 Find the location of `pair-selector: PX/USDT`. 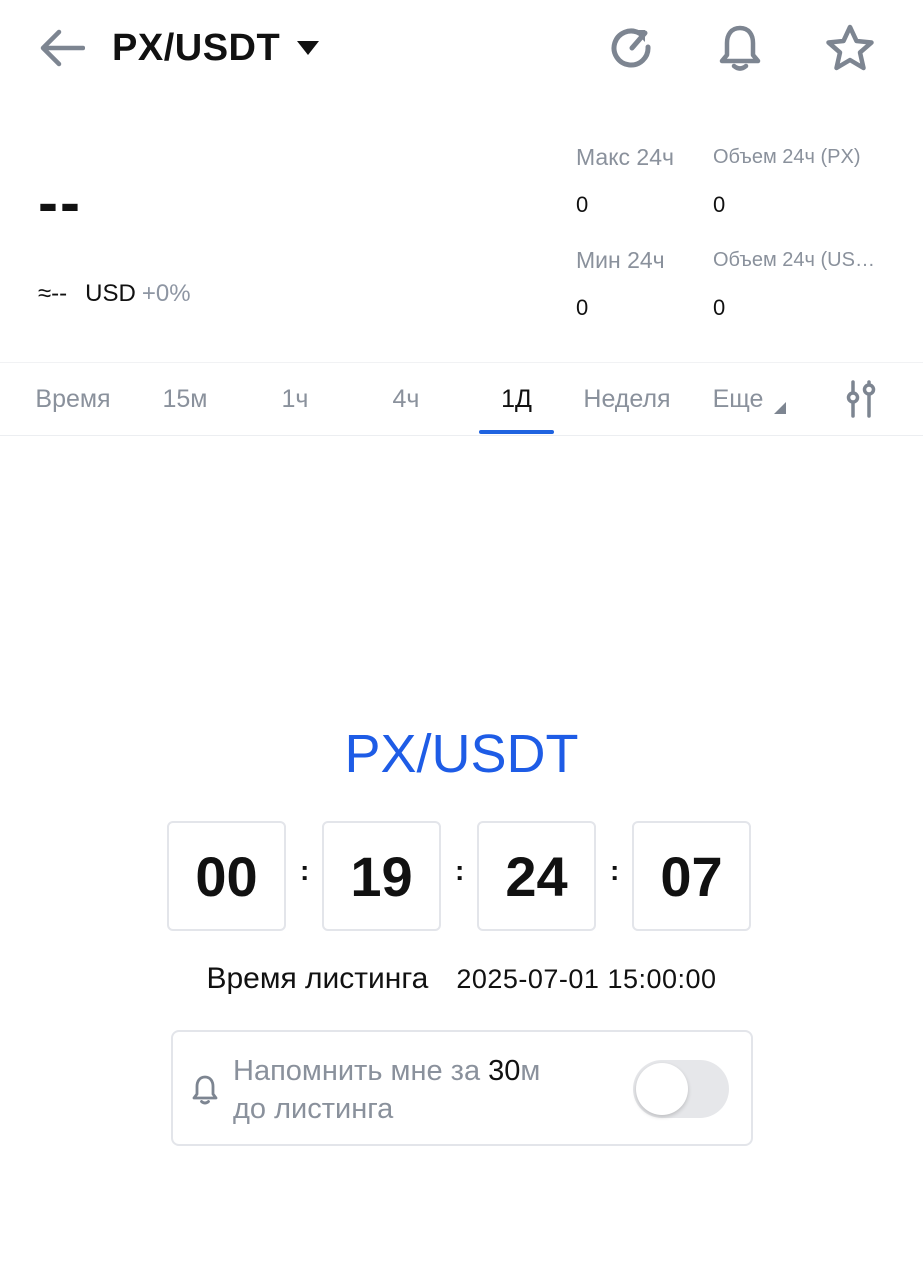

pair-selector: PX/USDT is located at coordinates (216, 48).